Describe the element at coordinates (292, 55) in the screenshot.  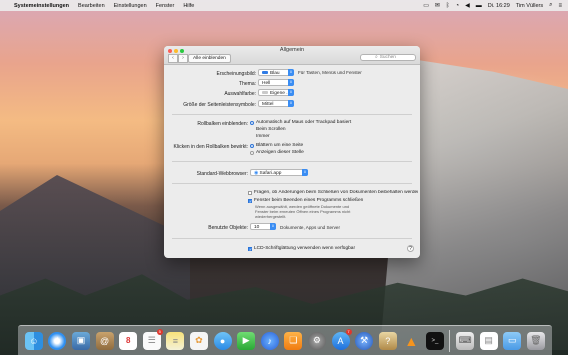
I see `window-titlebar: Allgemein ‹ › Alle einblenden ⌕ Suchen` at that location.